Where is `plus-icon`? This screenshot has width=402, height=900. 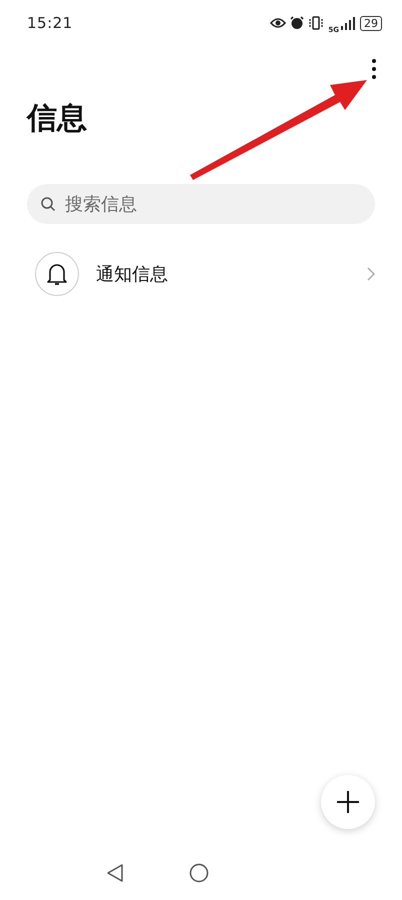 plus-icon is located at coordinates (348, 802).